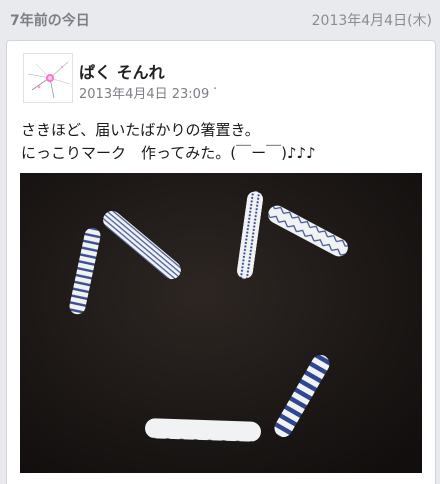 The height and width of the screenshot is (484, 440). Describe the element at coordinates (50, 21) in the screenshot. I see `memory-title: 7年前の今日` at that location.